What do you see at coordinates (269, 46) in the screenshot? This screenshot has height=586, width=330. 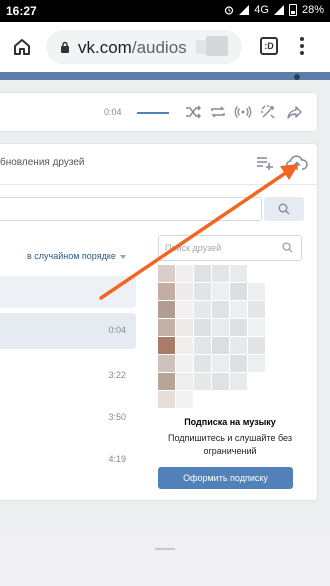 I see `tab-switcher-button: :D` at bounding box center [269, 46].